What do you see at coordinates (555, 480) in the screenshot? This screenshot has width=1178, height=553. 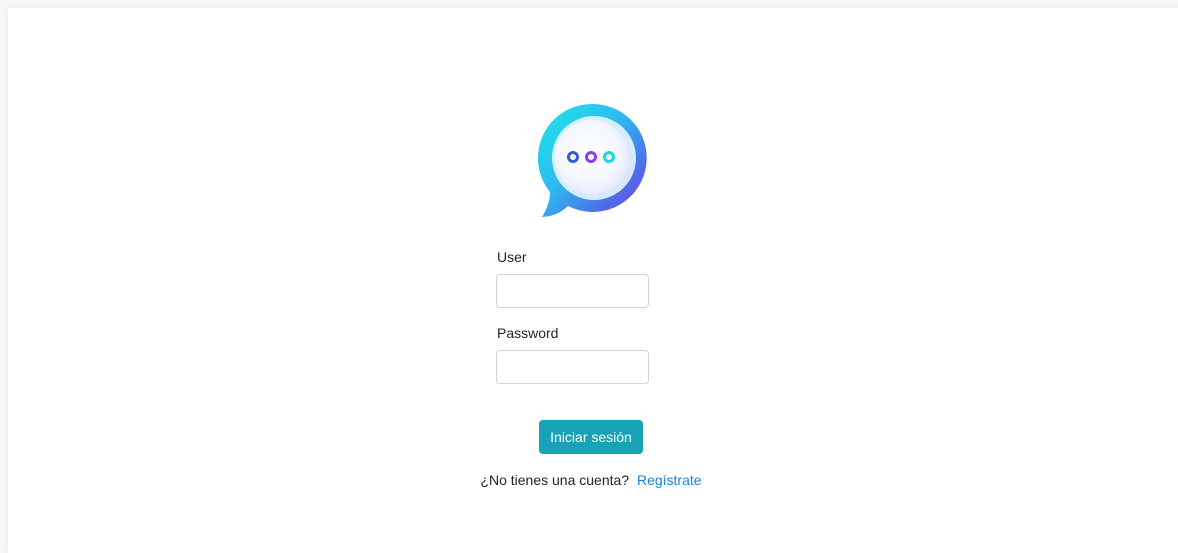 I see `register-prompt: ¿No tienes una cuenta?` at bounding box center [555, 480].